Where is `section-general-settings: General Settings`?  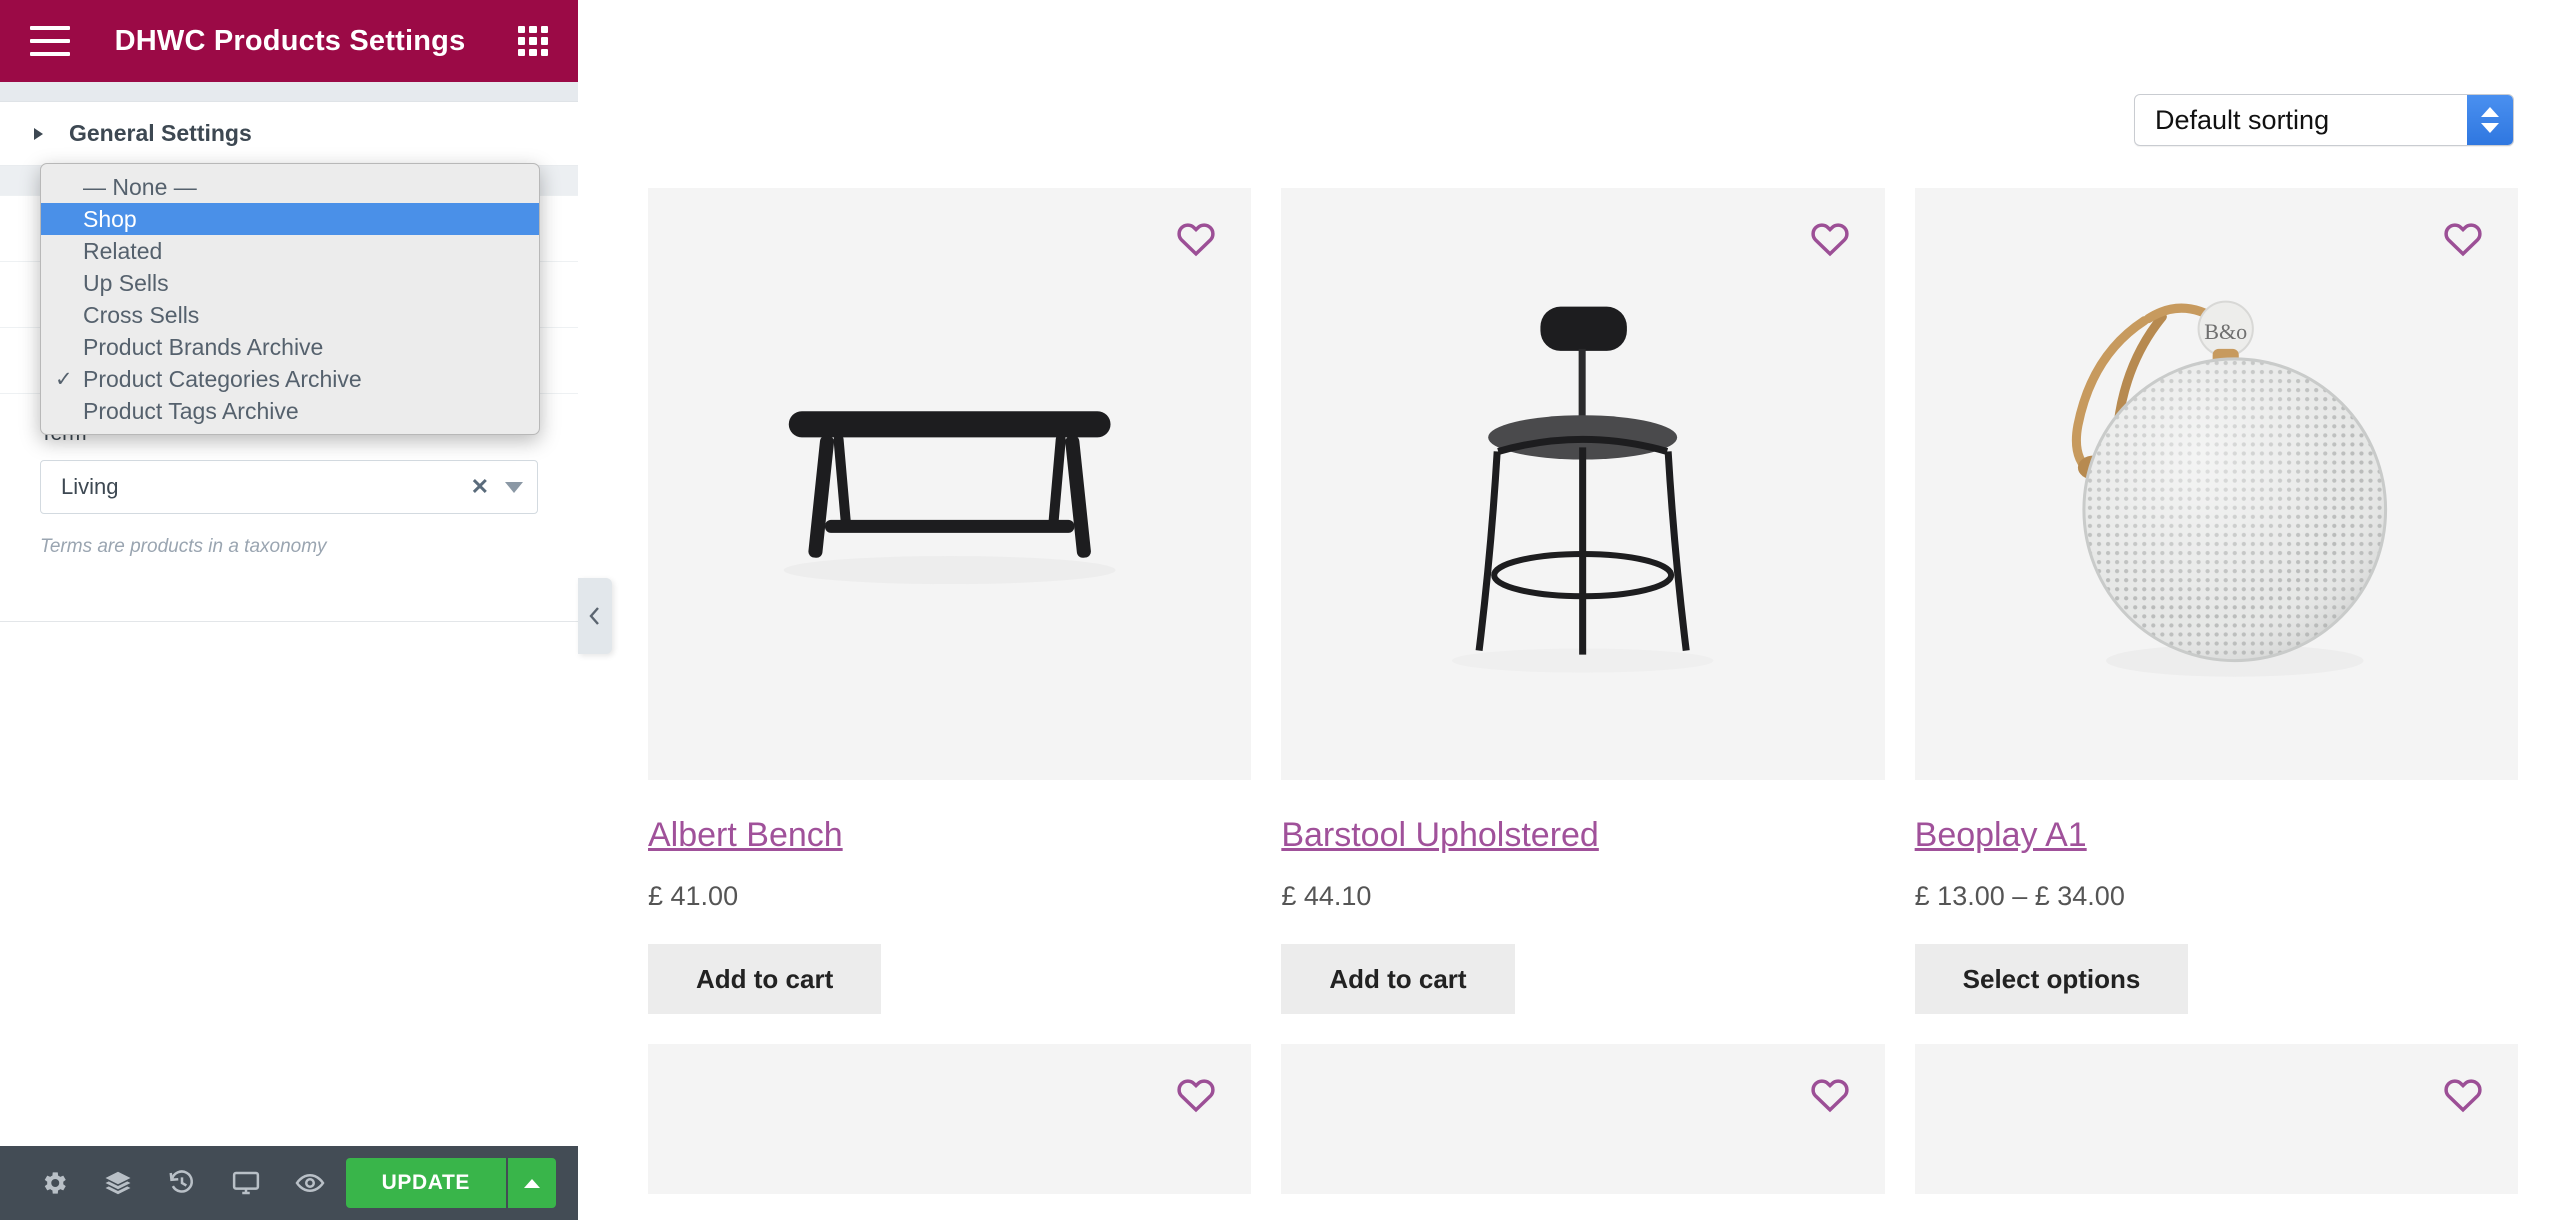
section-general-settings: General Settings is located at coordinates (289, 134).